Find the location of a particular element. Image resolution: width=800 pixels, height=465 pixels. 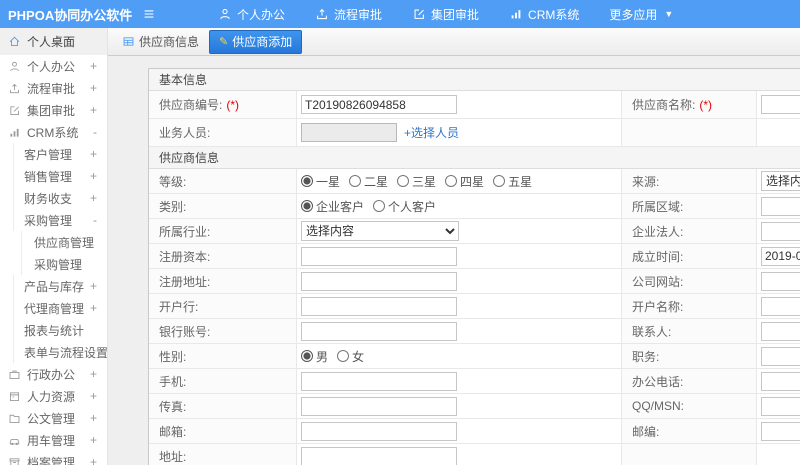

email-input is located at coordinates (379, 431).